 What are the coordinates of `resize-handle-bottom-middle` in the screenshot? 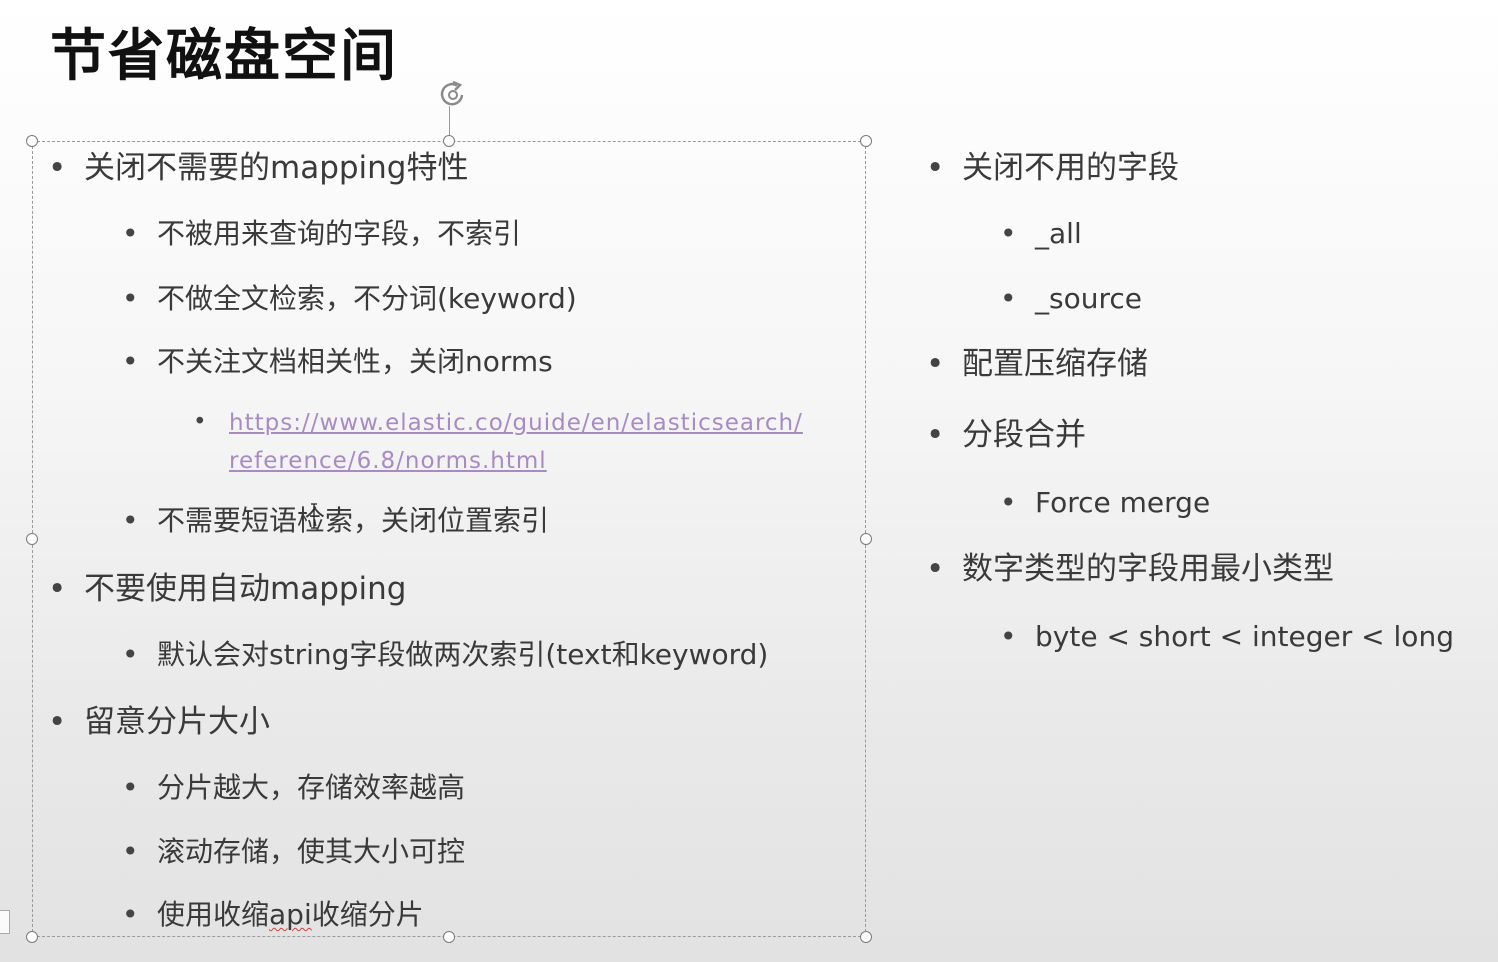 It's located at (449, 937).